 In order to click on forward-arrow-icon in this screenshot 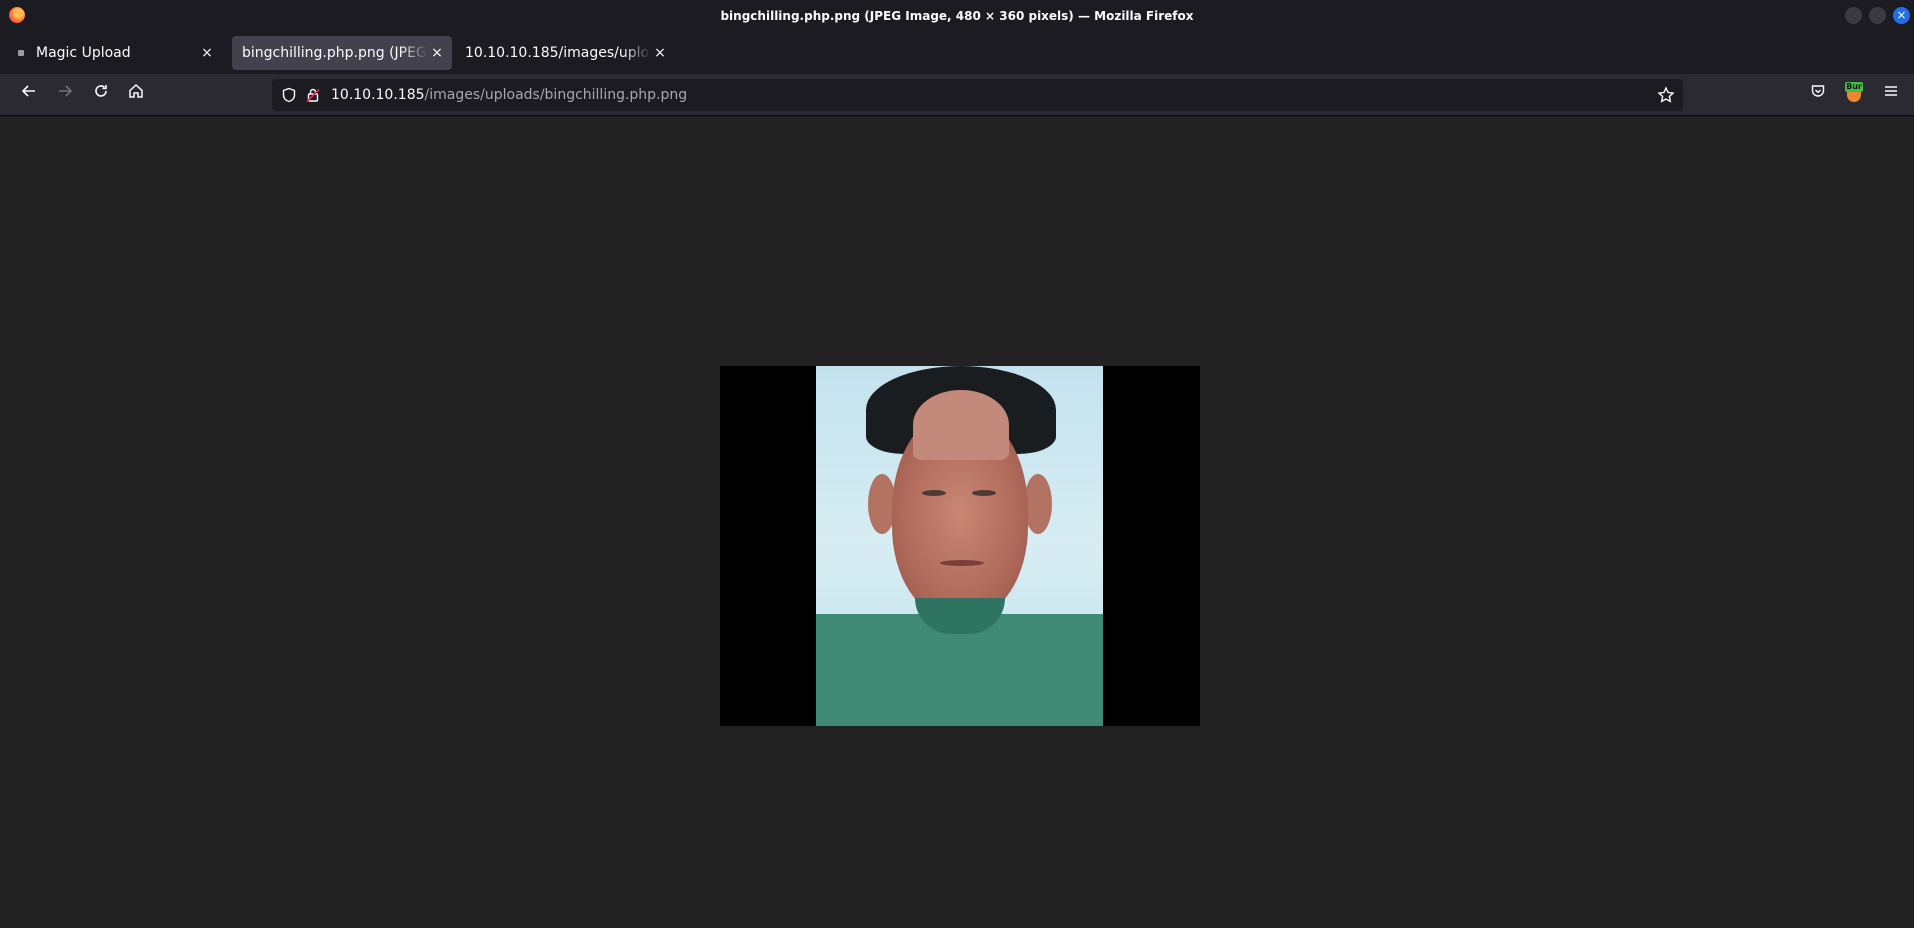, I will do `click(65, 95)`.